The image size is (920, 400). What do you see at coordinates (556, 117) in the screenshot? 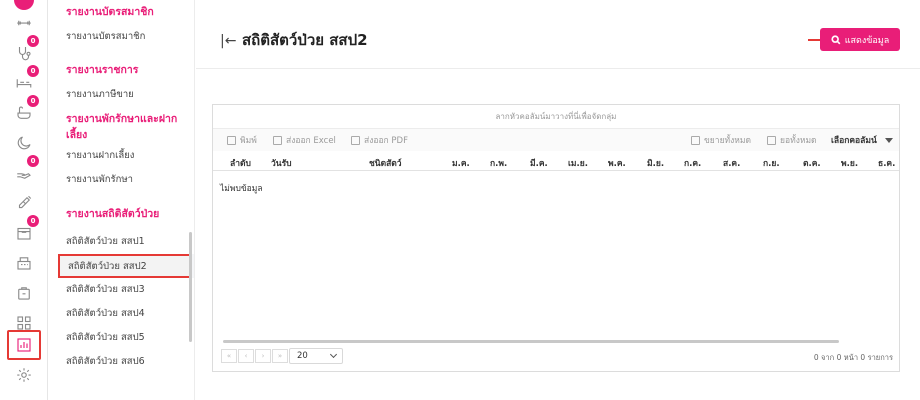
I see `group-panel: ลากหัวคอลัมน์มาวางที่นี่เพื่อจัดกลุ่ม` at bounding box center [556, 117].